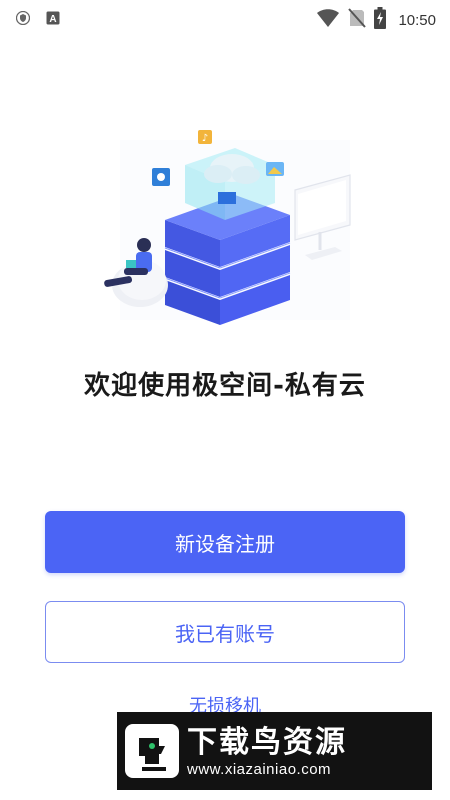 This screenshot has height=800, width=450. Describe the element at coordinates (267, 742) in the screenshot. I see `watermark-title: 下载鸟资源` at that location.